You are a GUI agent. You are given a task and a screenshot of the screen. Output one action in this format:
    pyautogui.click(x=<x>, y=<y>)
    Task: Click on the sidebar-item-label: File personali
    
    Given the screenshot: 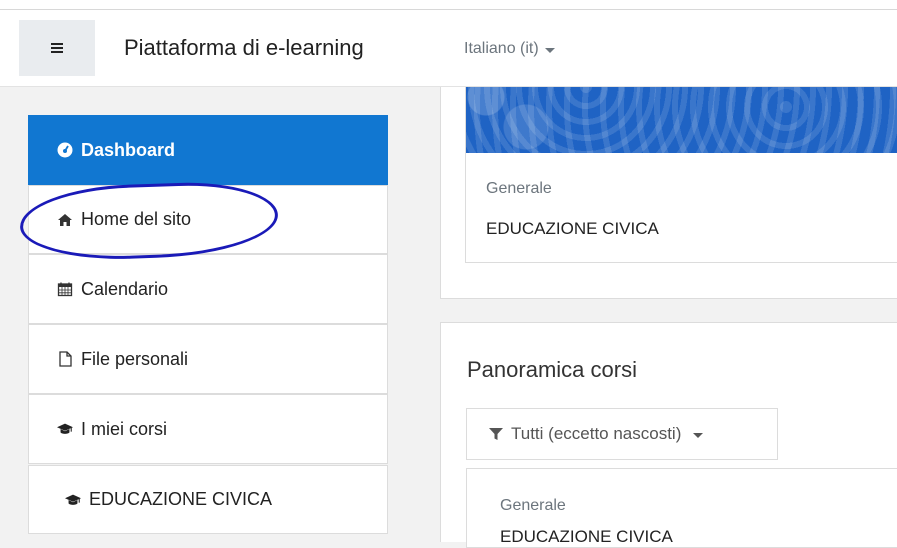 What is the action you would take?
    pyautogui.click(x=135, y=358)
    